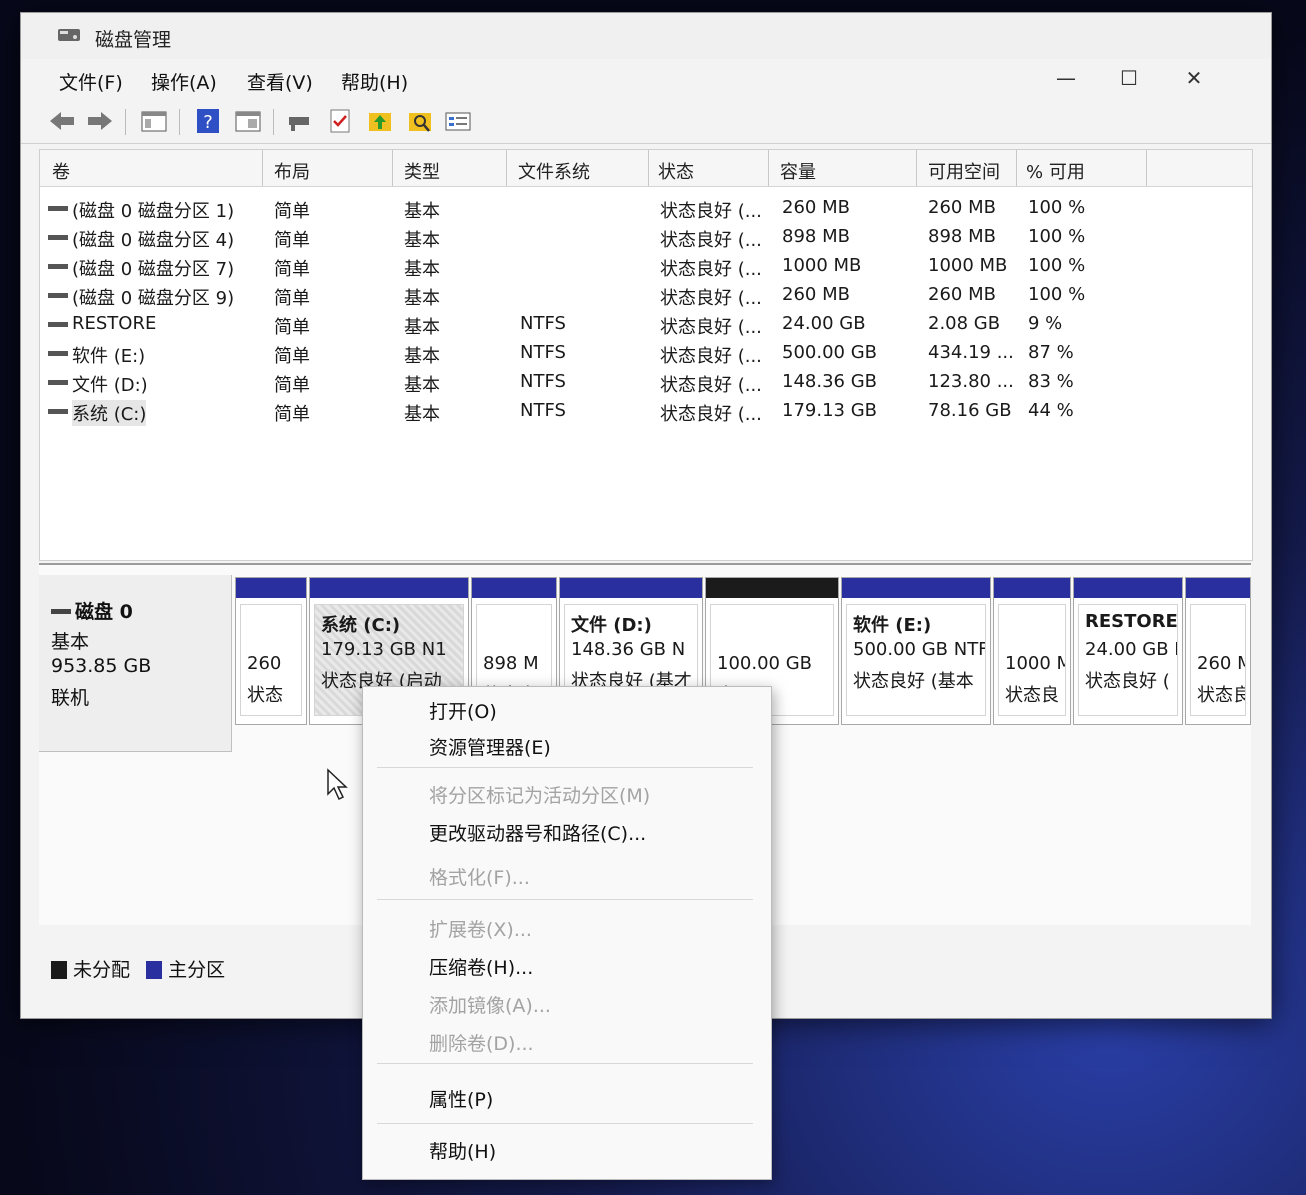 The width and height of the screenshot is (1306, 1195). I want to click on volume-filesystem: NTFS, so click(543, 323).